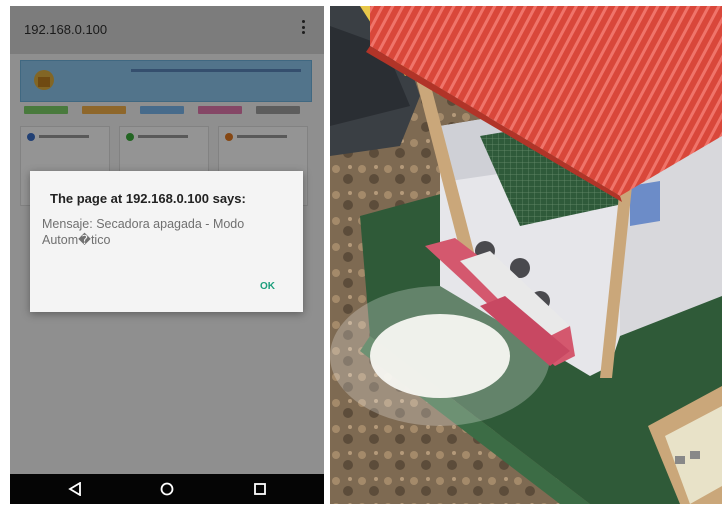 The height and width of the screenshot is (508, 726). Describe the element at coordinates (75, 489) in the screenshot. I see `triangle-back-icon` at that location.